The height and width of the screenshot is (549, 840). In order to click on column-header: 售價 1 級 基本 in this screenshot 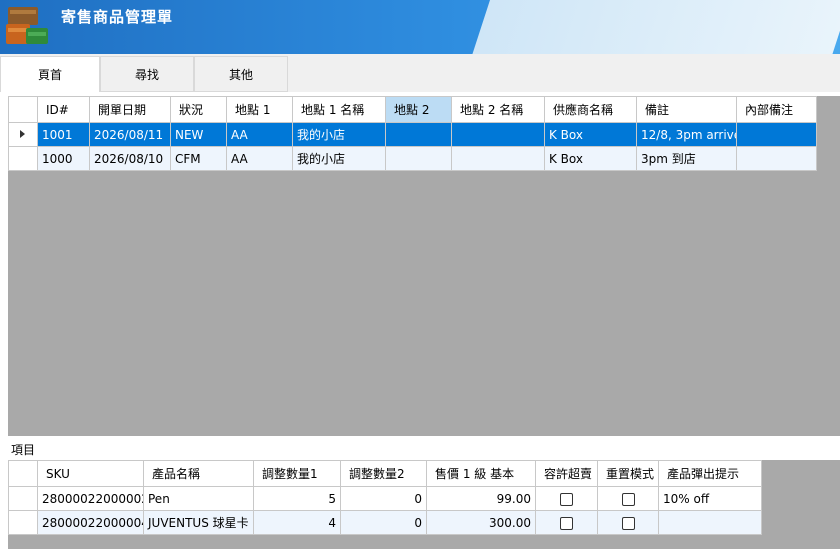, I will do `click(481, 473)`.